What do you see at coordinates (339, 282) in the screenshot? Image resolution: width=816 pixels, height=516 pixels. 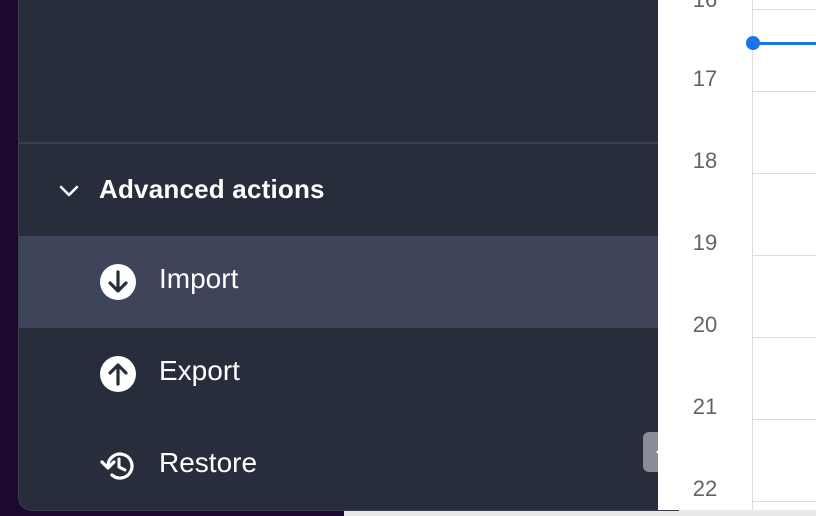 I see `menu-item-import: Import` at bounding box center [339, 282].